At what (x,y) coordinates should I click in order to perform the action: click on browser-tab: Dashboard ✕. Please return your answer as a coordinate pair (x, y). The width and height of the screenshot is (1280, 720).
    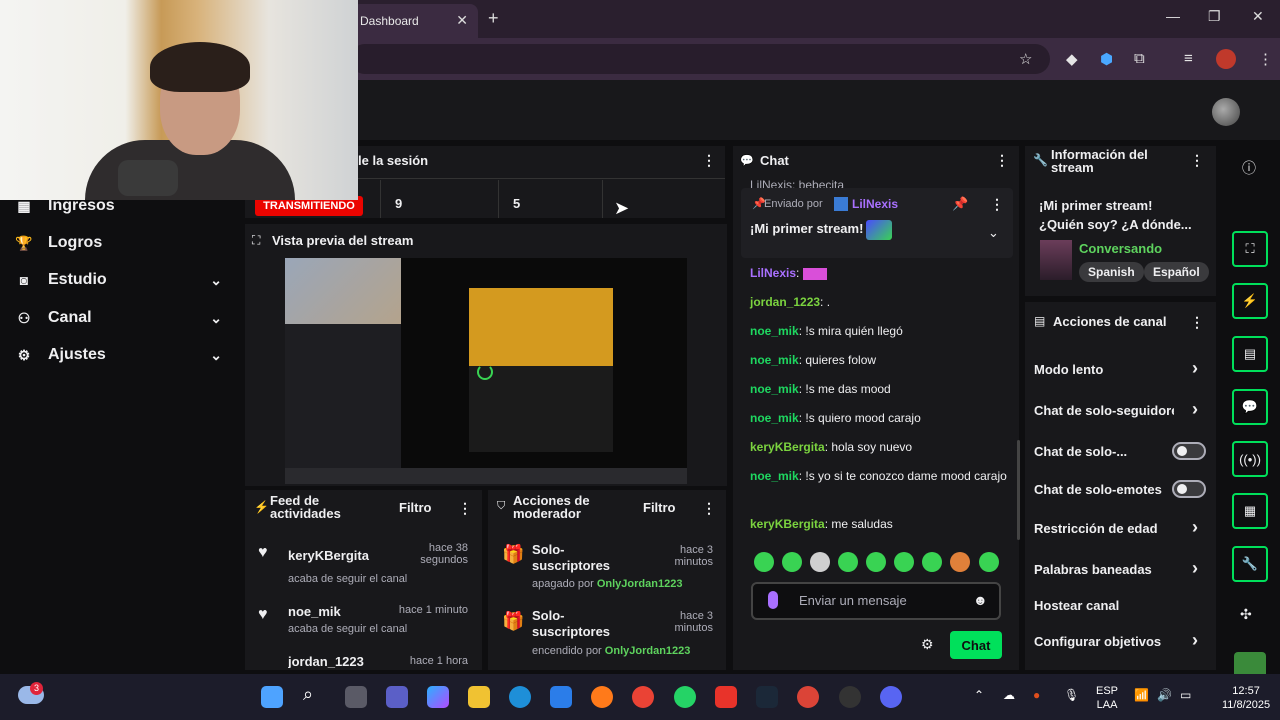
    Looking at the image, I should click on (415, 21).